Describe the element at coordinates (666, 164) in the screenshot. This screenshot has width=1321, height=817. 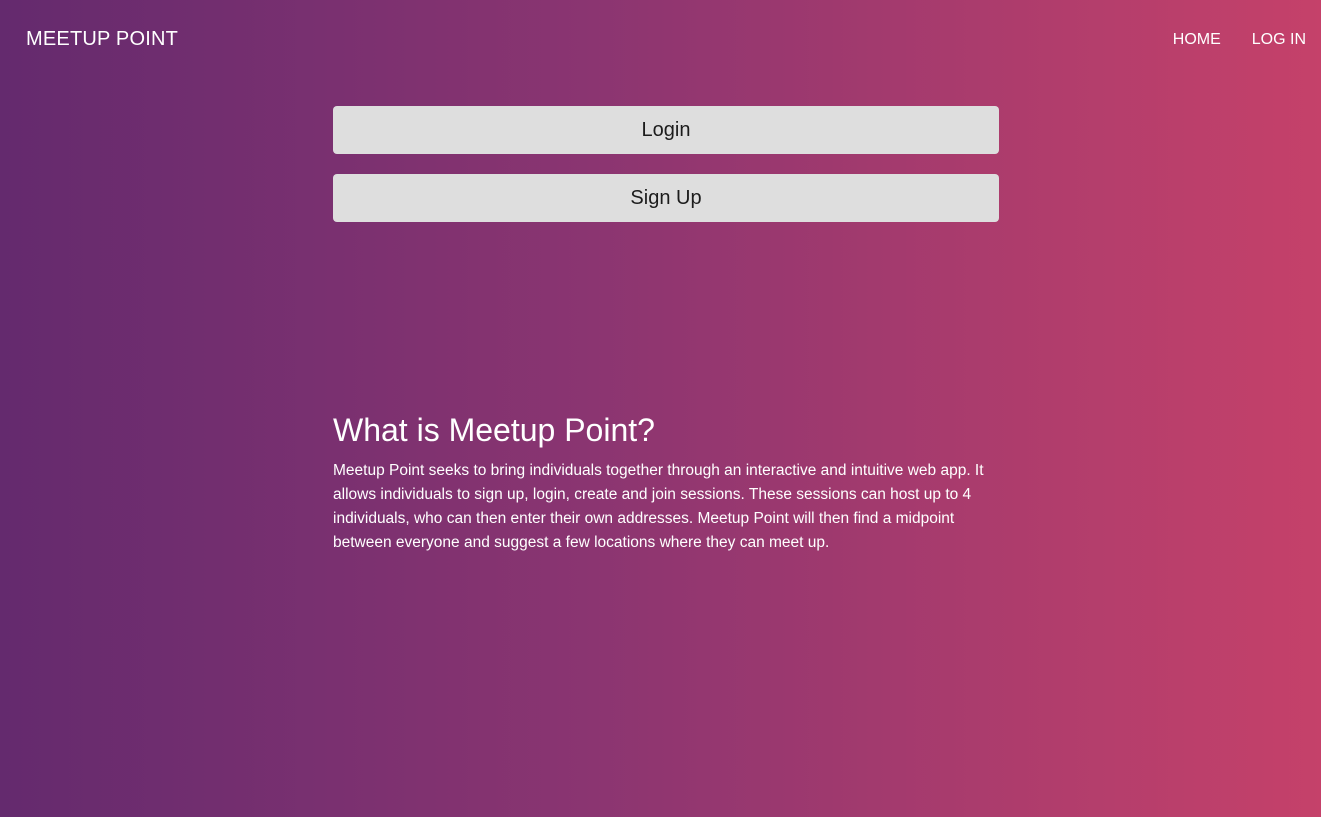
I see `auth-buttons: Login Sign Up` at that location.